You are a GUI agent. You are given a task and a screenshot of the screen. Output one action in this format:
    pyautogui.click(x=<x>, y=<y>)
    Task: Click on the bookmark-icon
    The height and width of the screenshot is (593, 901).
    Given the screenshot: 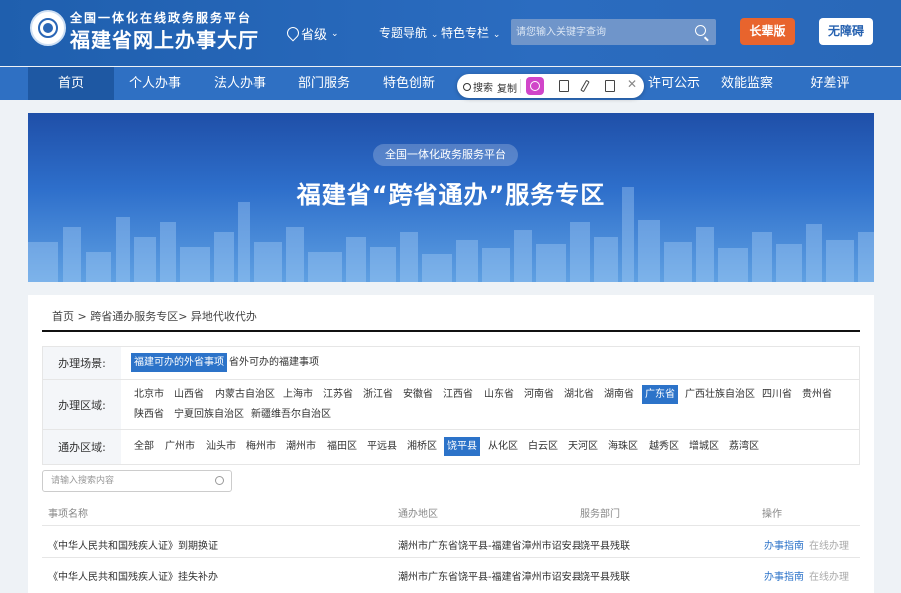 What is the action you would take?
    pyautogui.click(x=564, y=86)
    